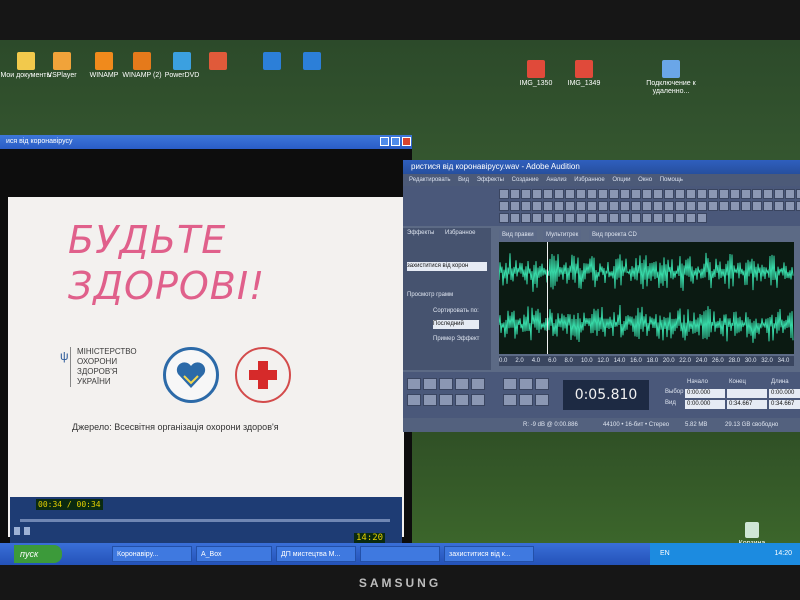  Describe the element at coordinates (784, 404) in the screenshot. I see `view-length: 0:34.667` at that location.